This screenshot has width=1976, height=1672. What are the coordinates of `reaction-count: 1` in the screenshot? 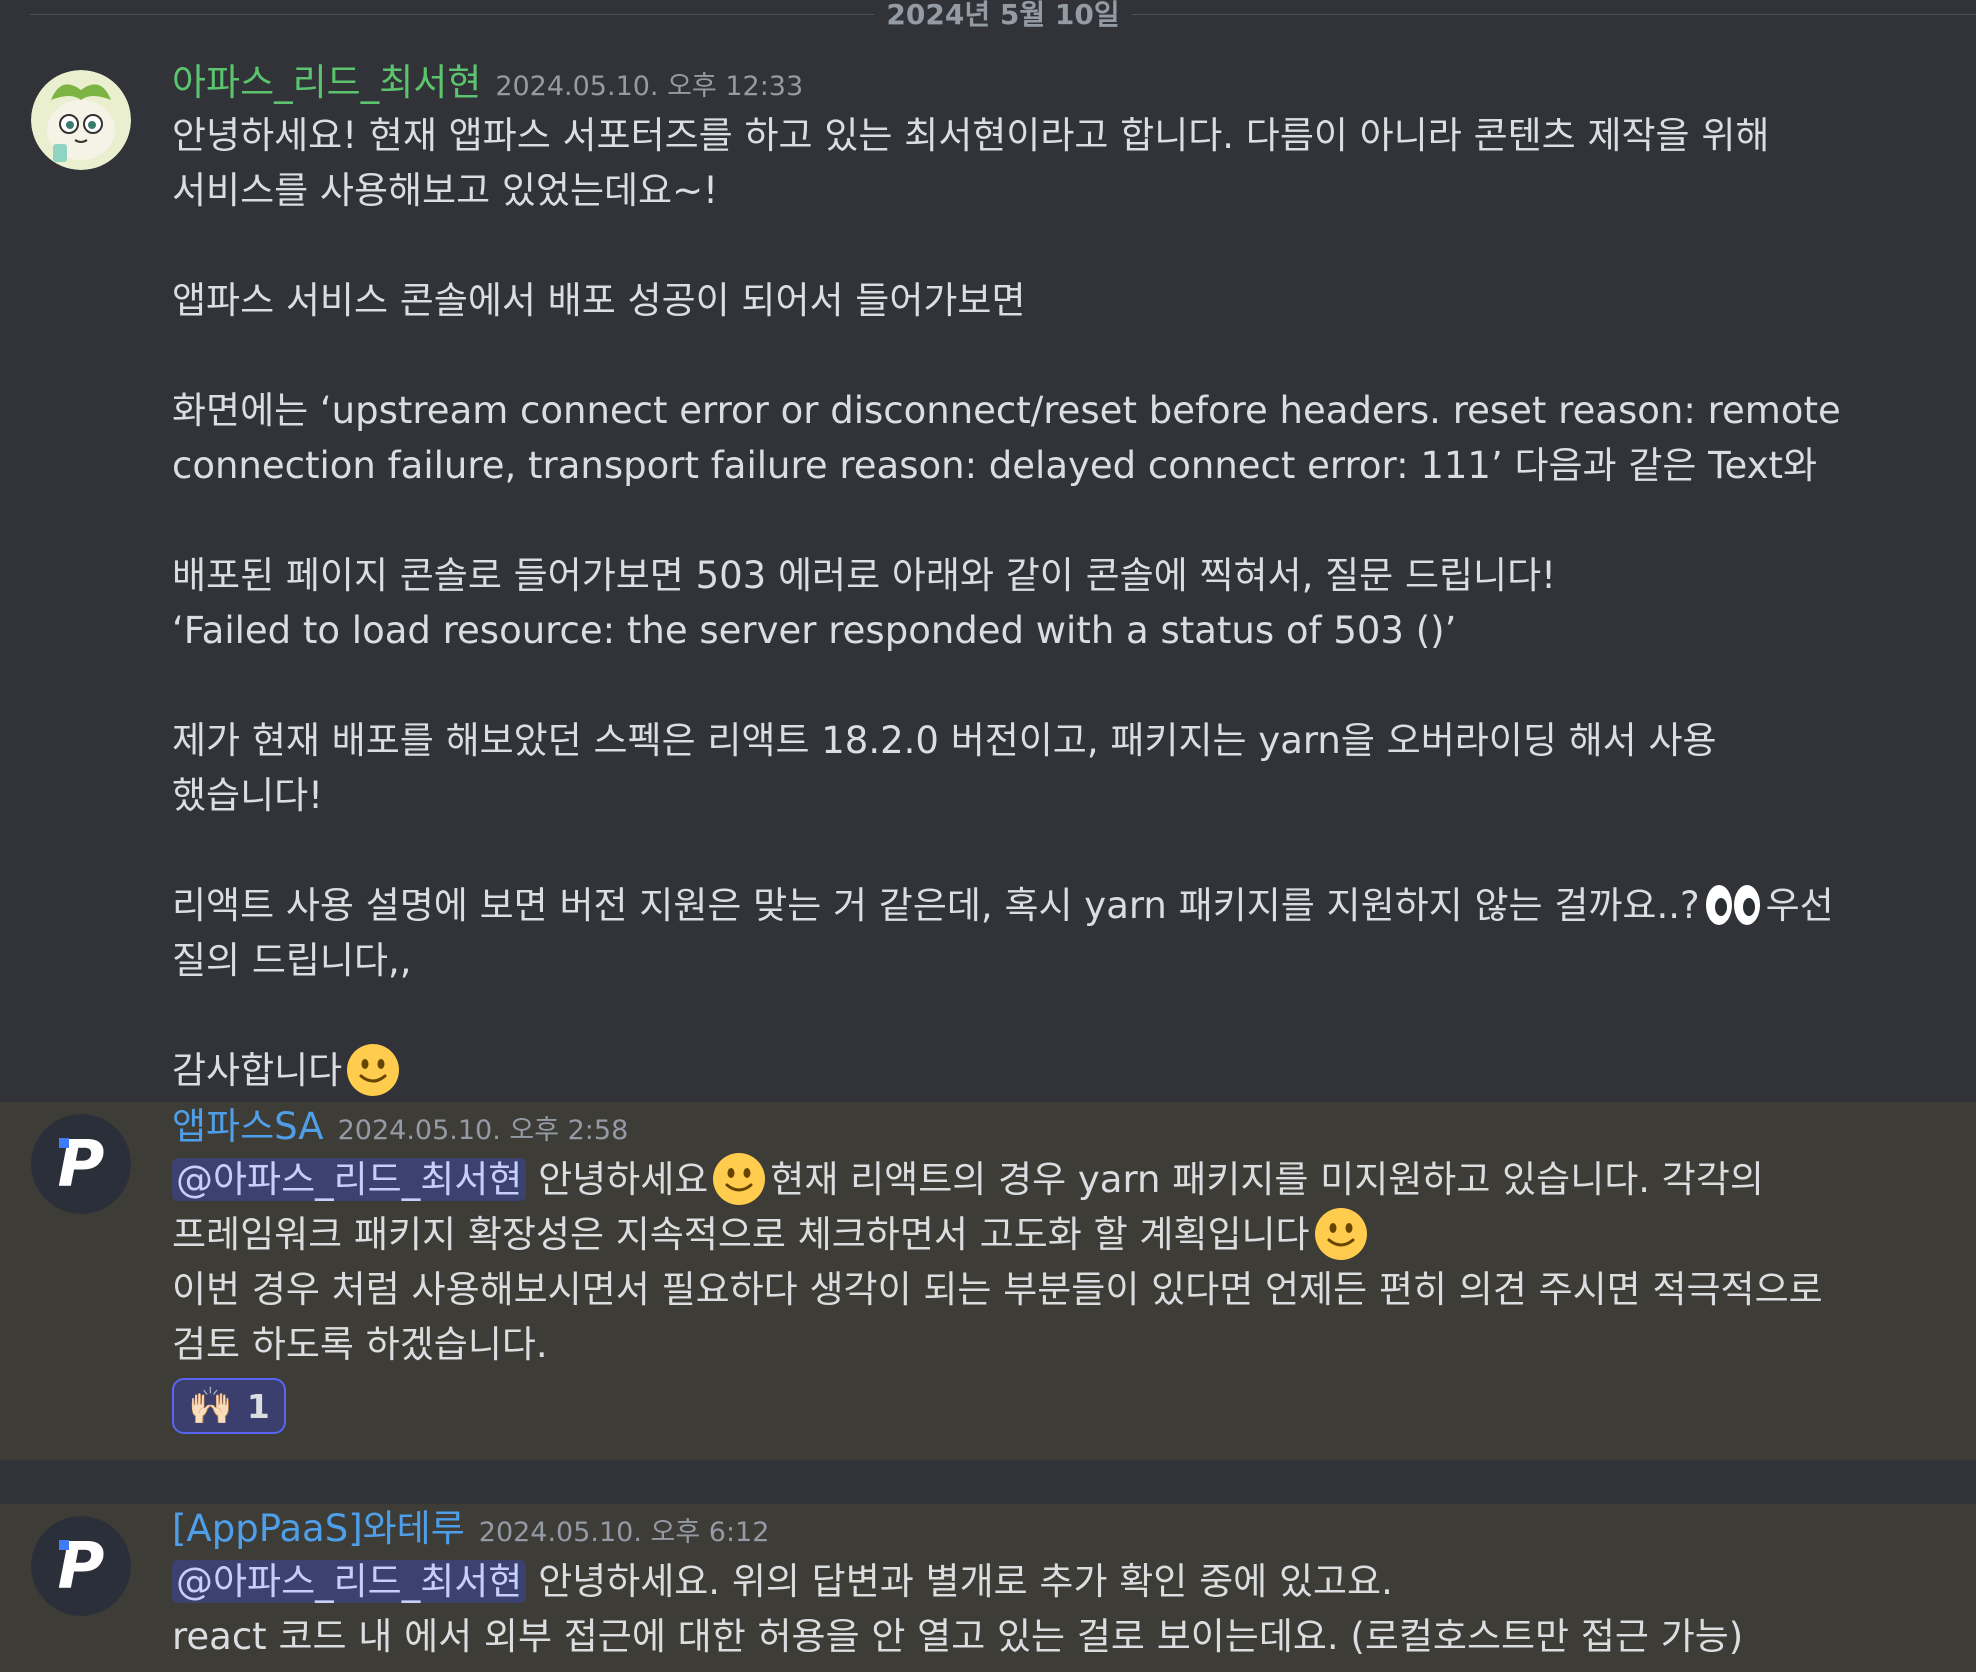 It's located at (258, 1406).